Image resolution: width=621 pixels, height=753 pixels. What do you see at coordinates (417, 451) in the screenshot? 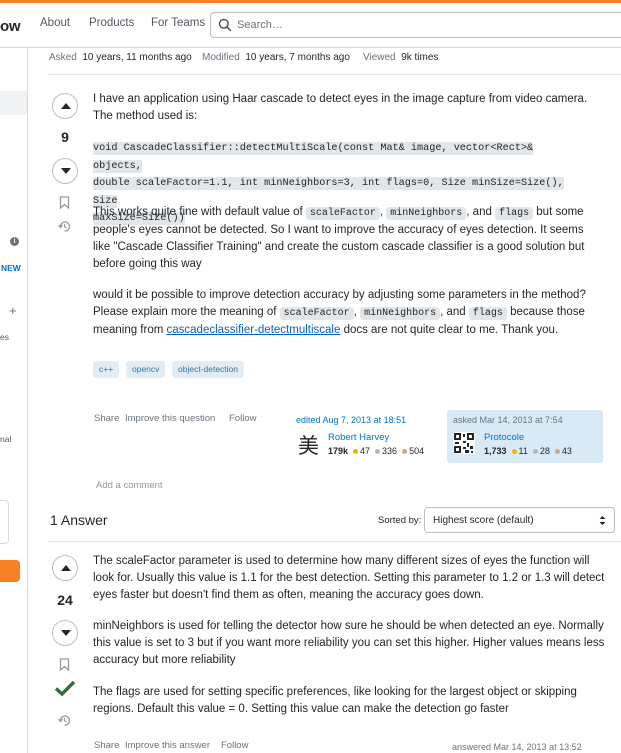
I see `bronze-count: 504` at bounding box center [417, 451].